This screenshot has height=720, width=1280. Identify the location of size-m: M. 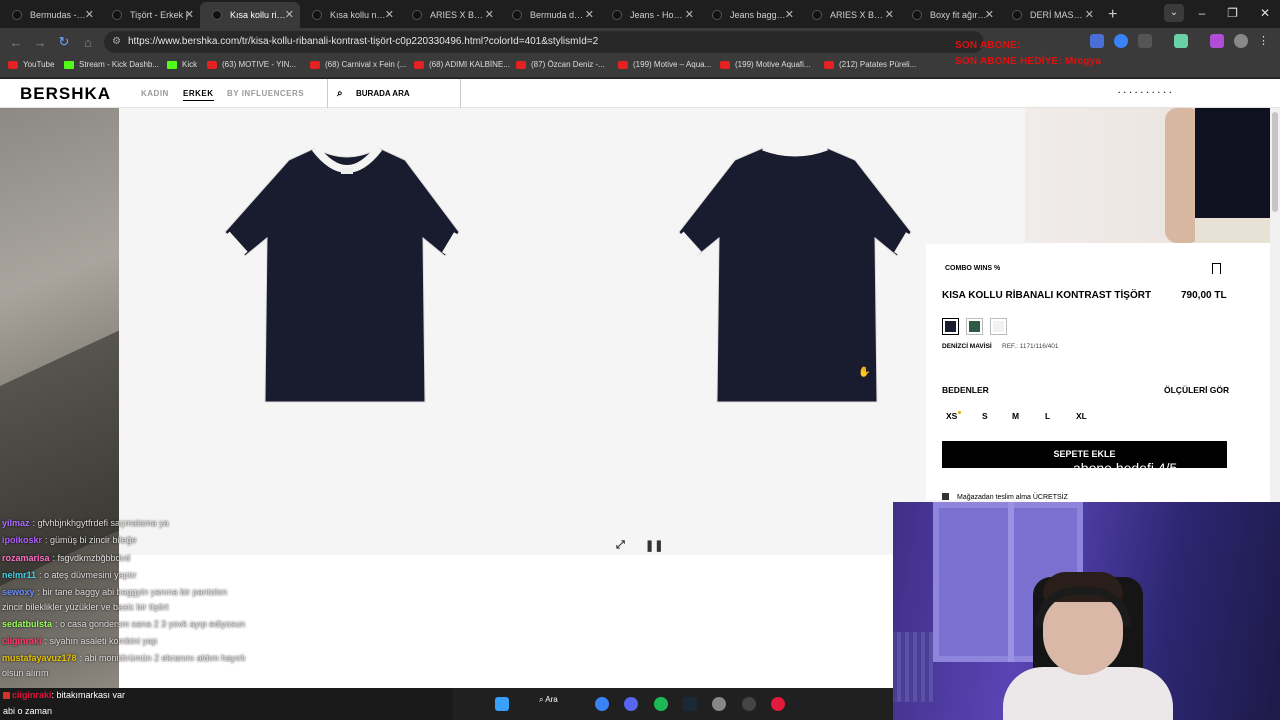
(1015, 416).